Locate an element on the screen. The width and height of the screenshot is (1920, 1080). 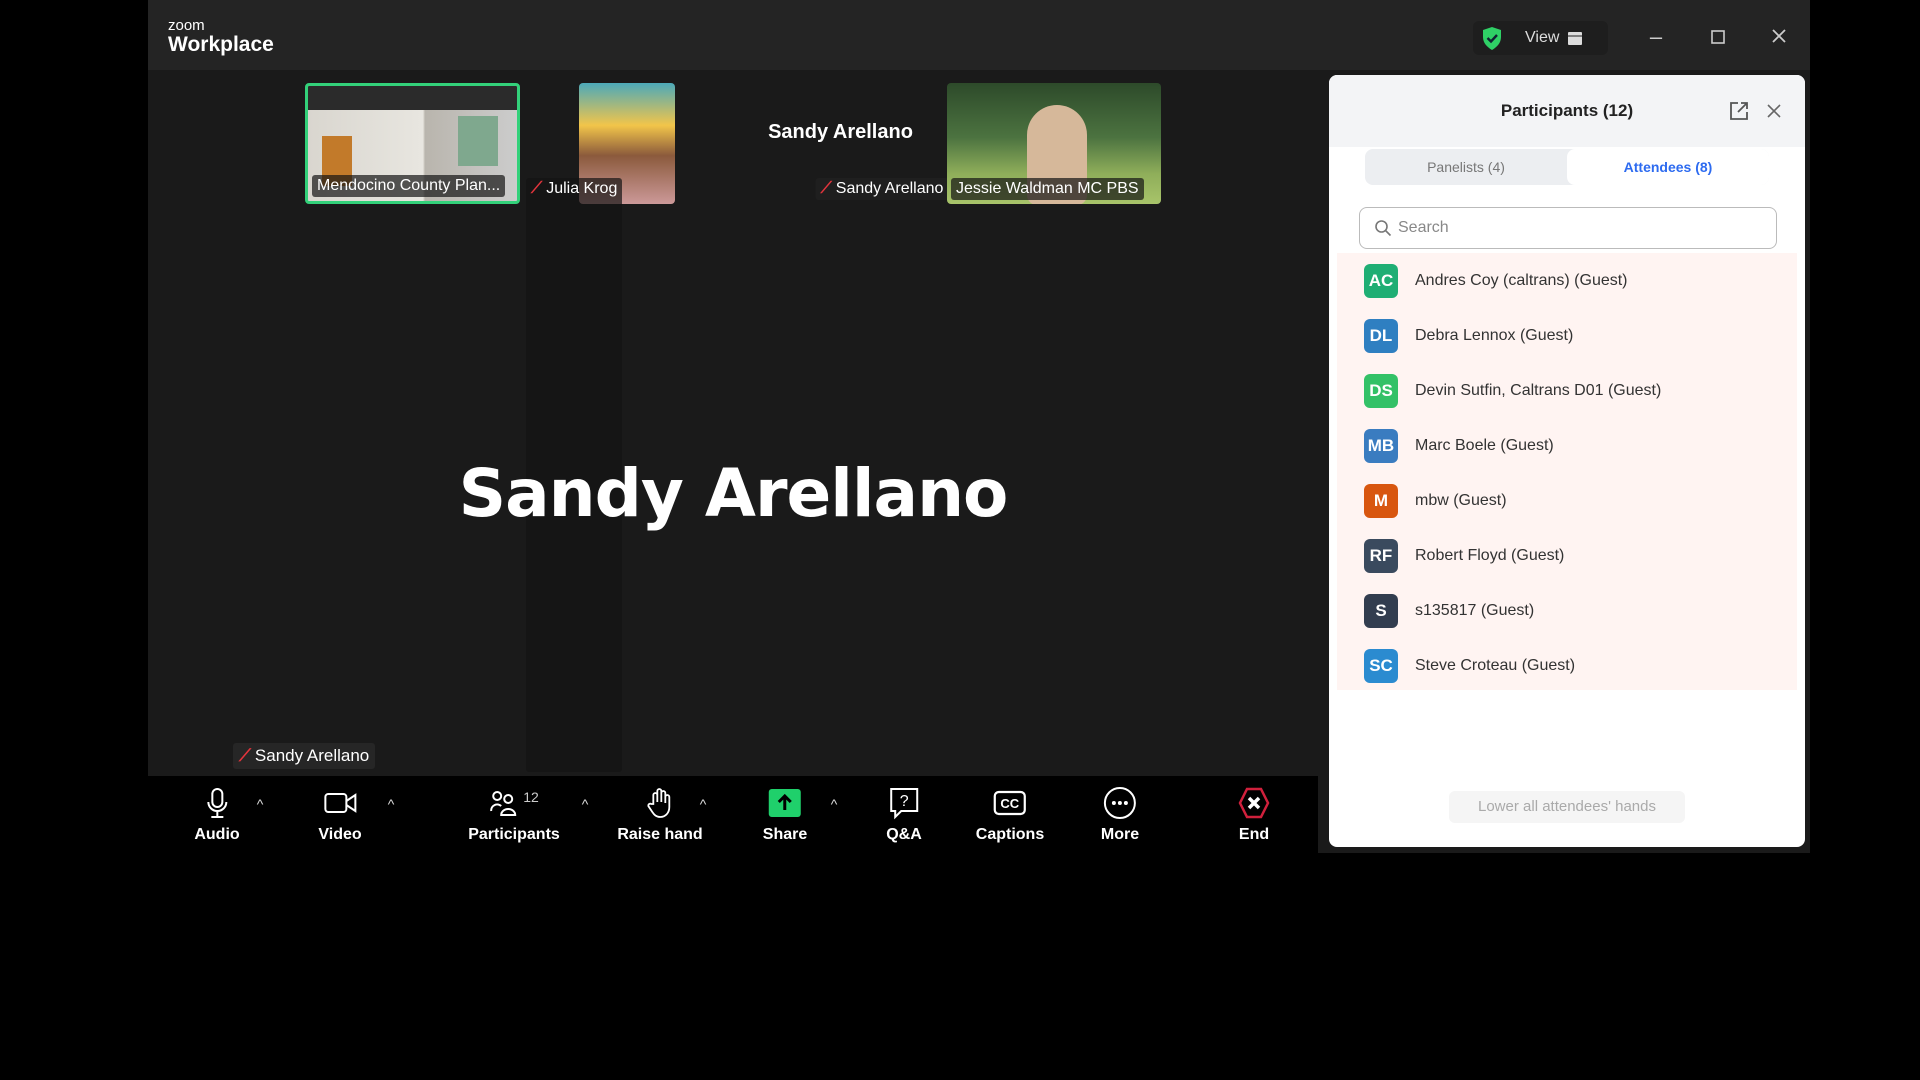
attendee-row: MB Marc Boele (Guest) is located at coordinates (1567, 445).